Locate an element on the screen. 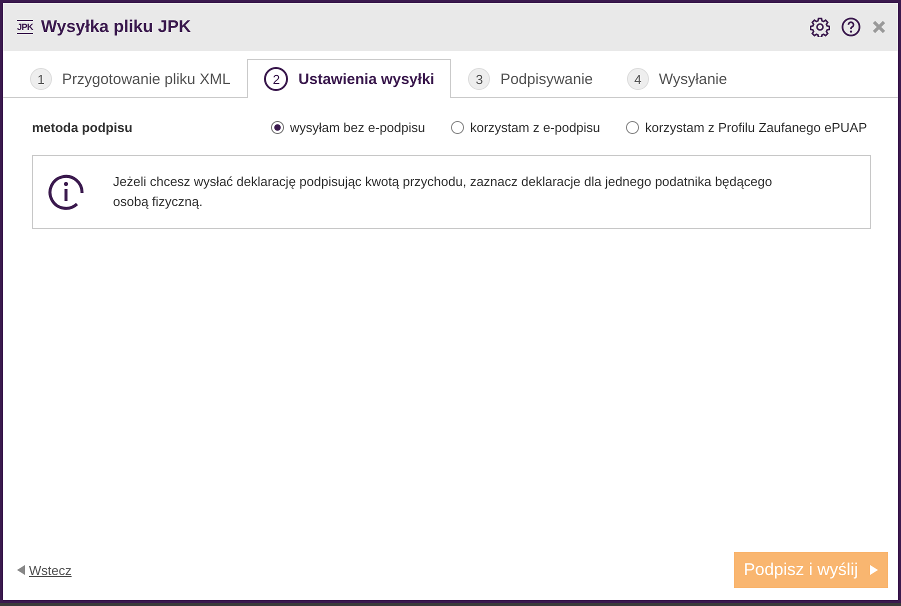  radio-option: korzystam z e-podpisu is located at coordinates (525, 127).